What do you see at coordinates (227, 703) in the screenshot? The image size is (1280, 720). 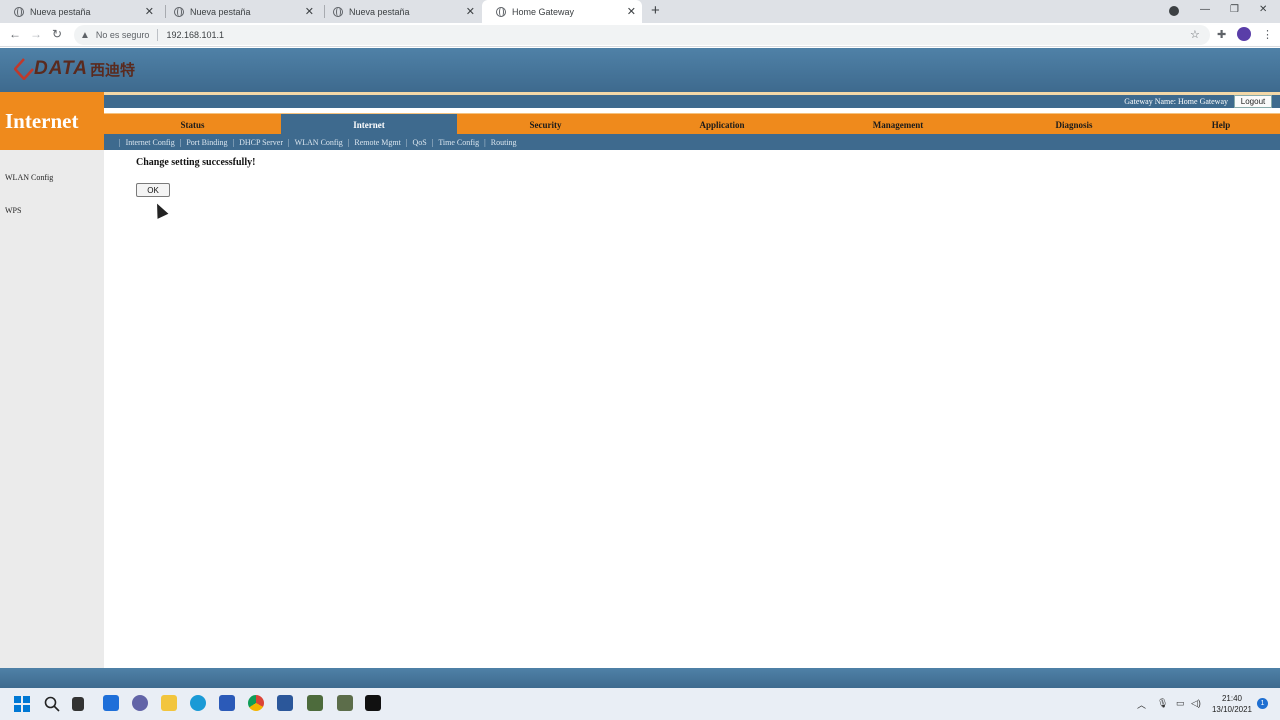 I see `store-icon` at bounding box center [227, 703].